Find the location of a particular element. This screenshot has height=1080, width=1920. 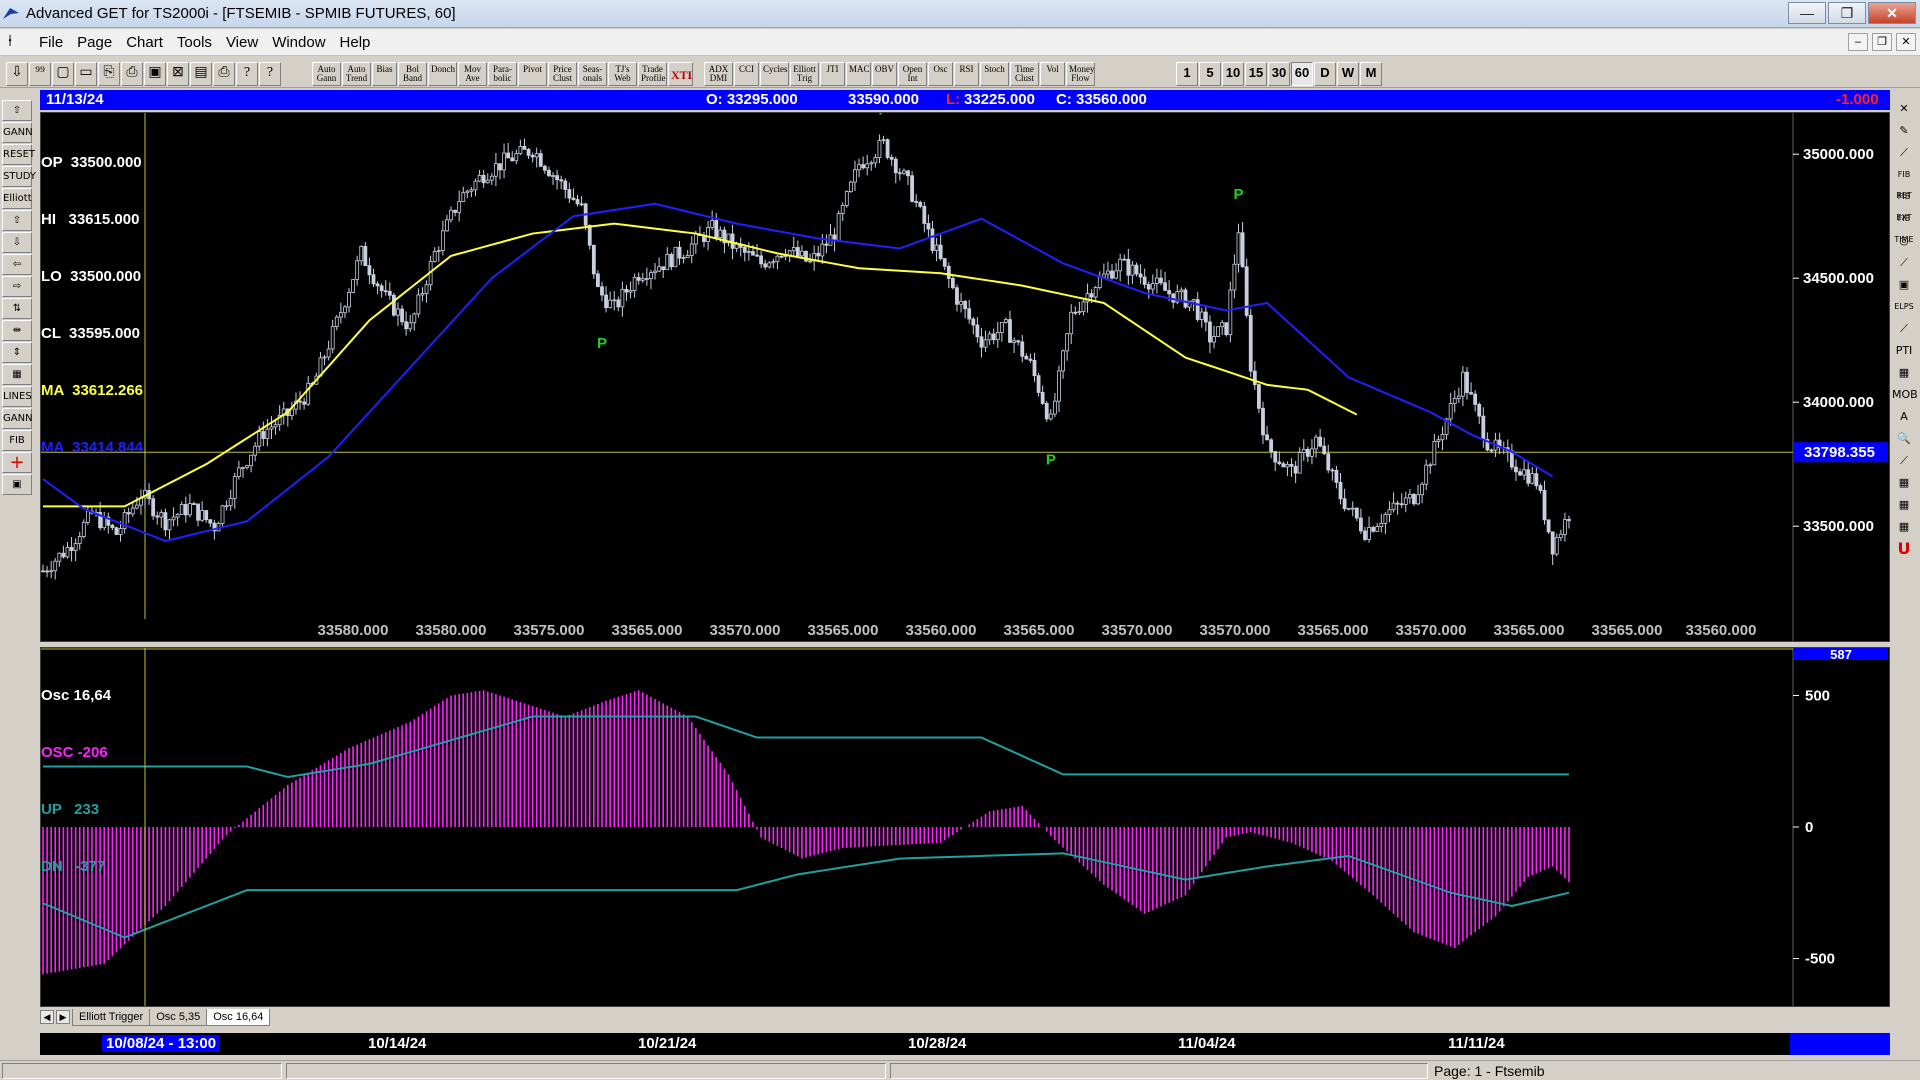

timeframe-button-1: 1 is located at coordinates (1187, 74).